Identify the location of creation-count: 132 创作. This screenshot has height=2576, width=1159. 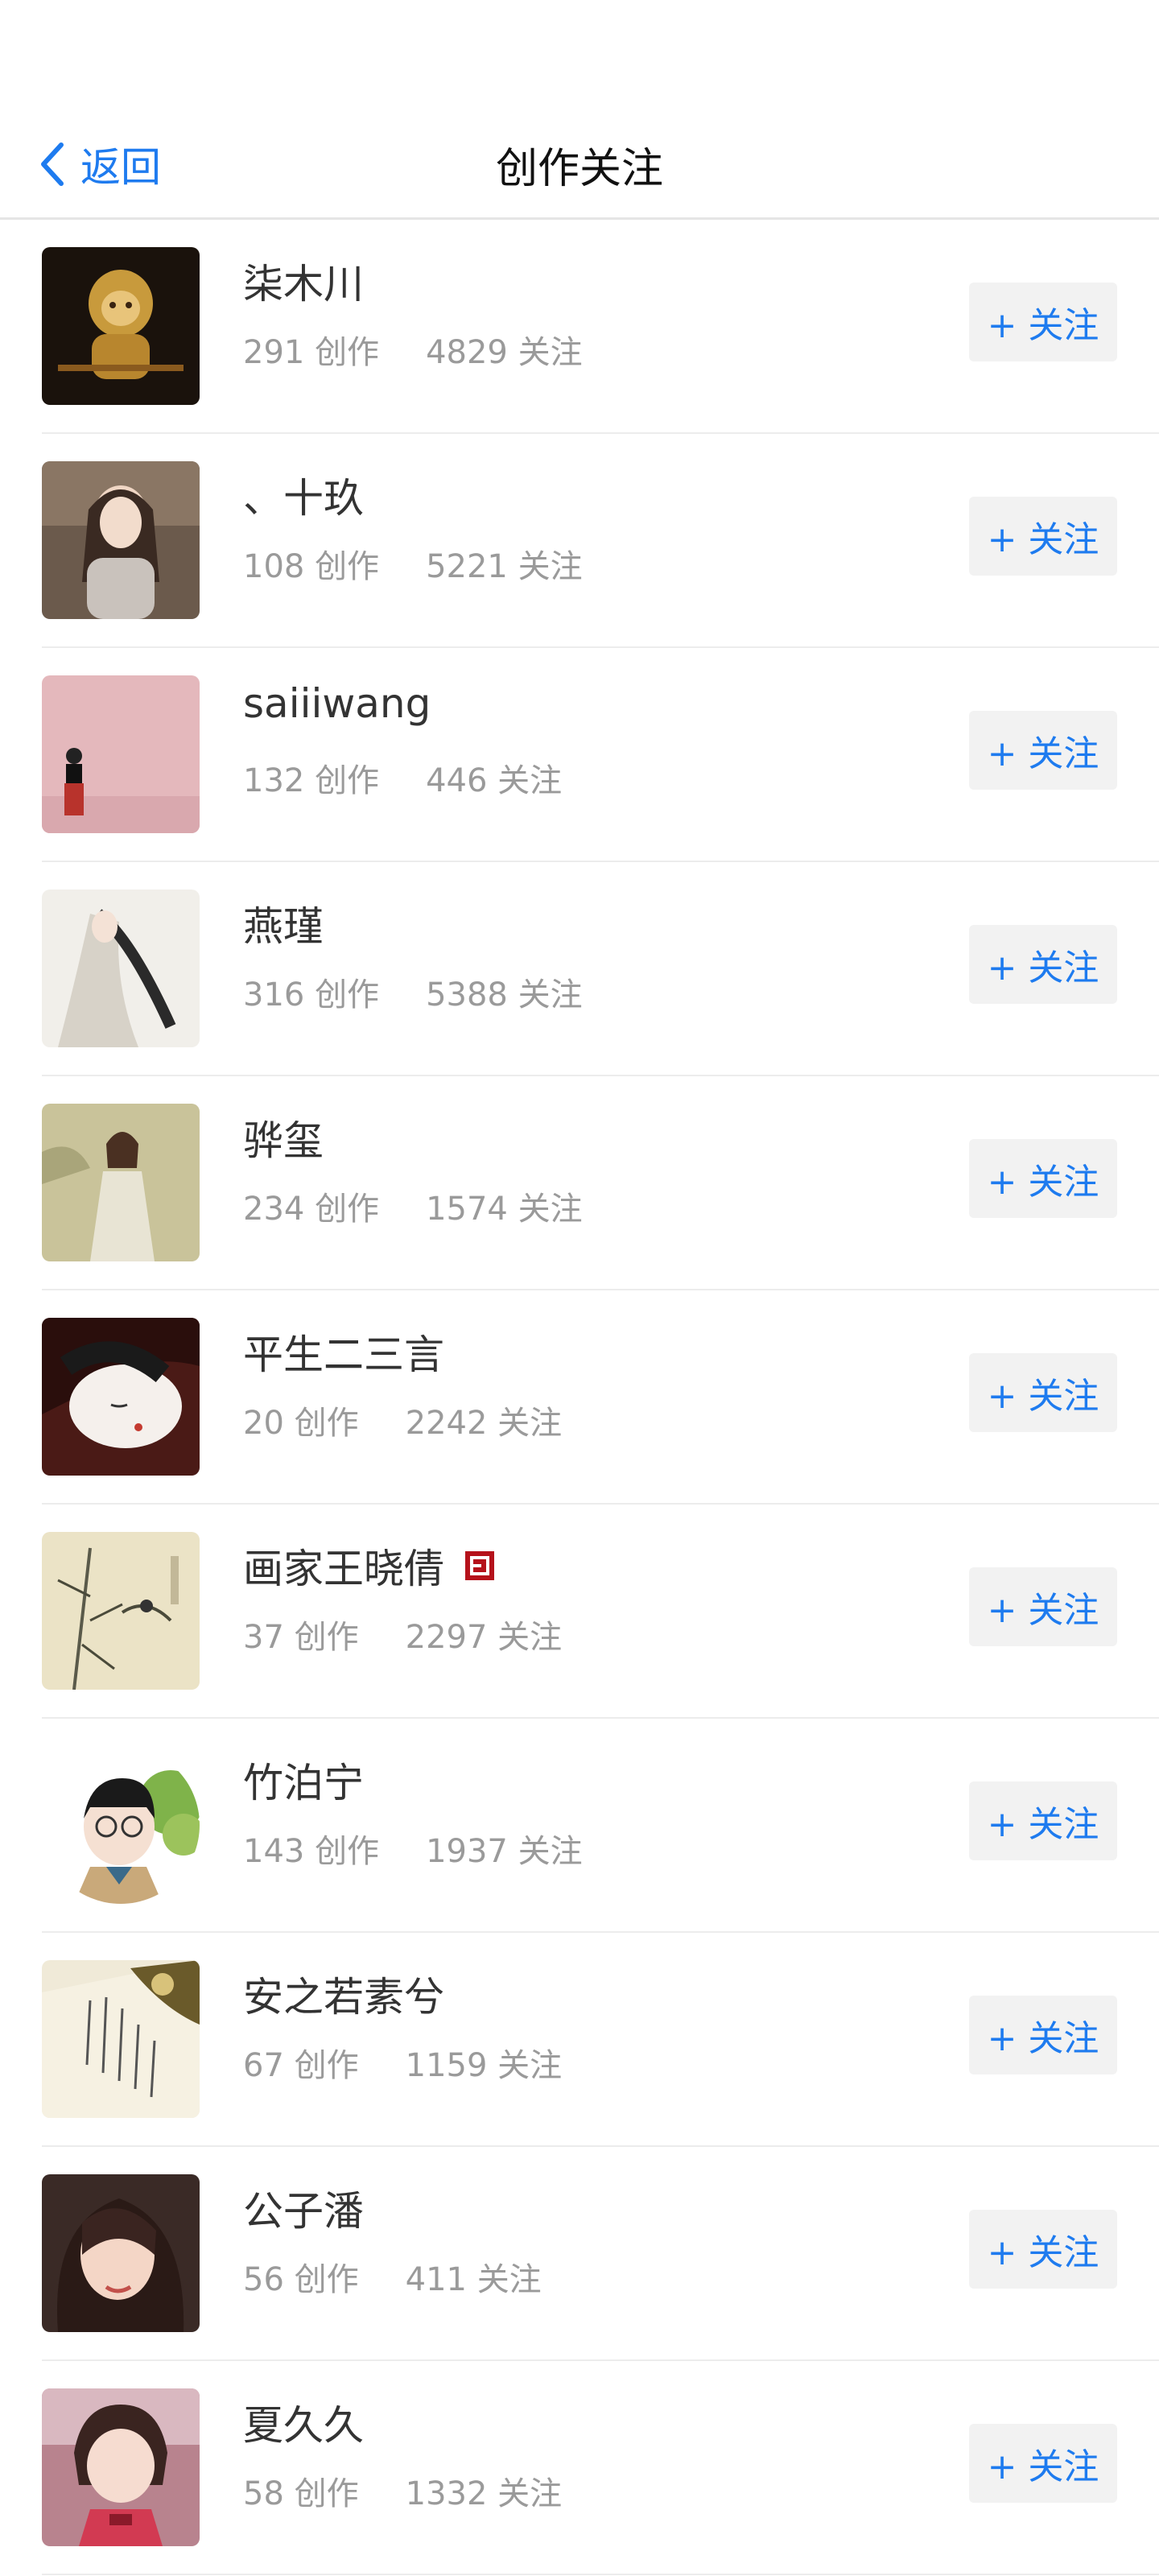
(311, 780).